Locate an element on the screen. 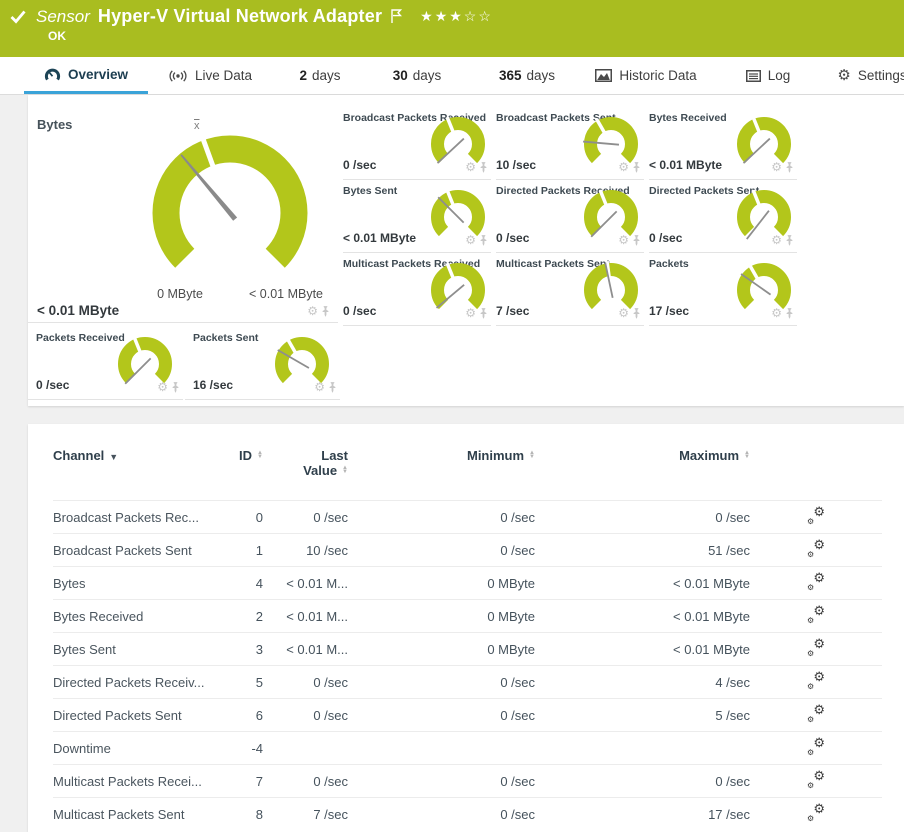  tab-2-days: 2 days is located at coordinates (320, 75).